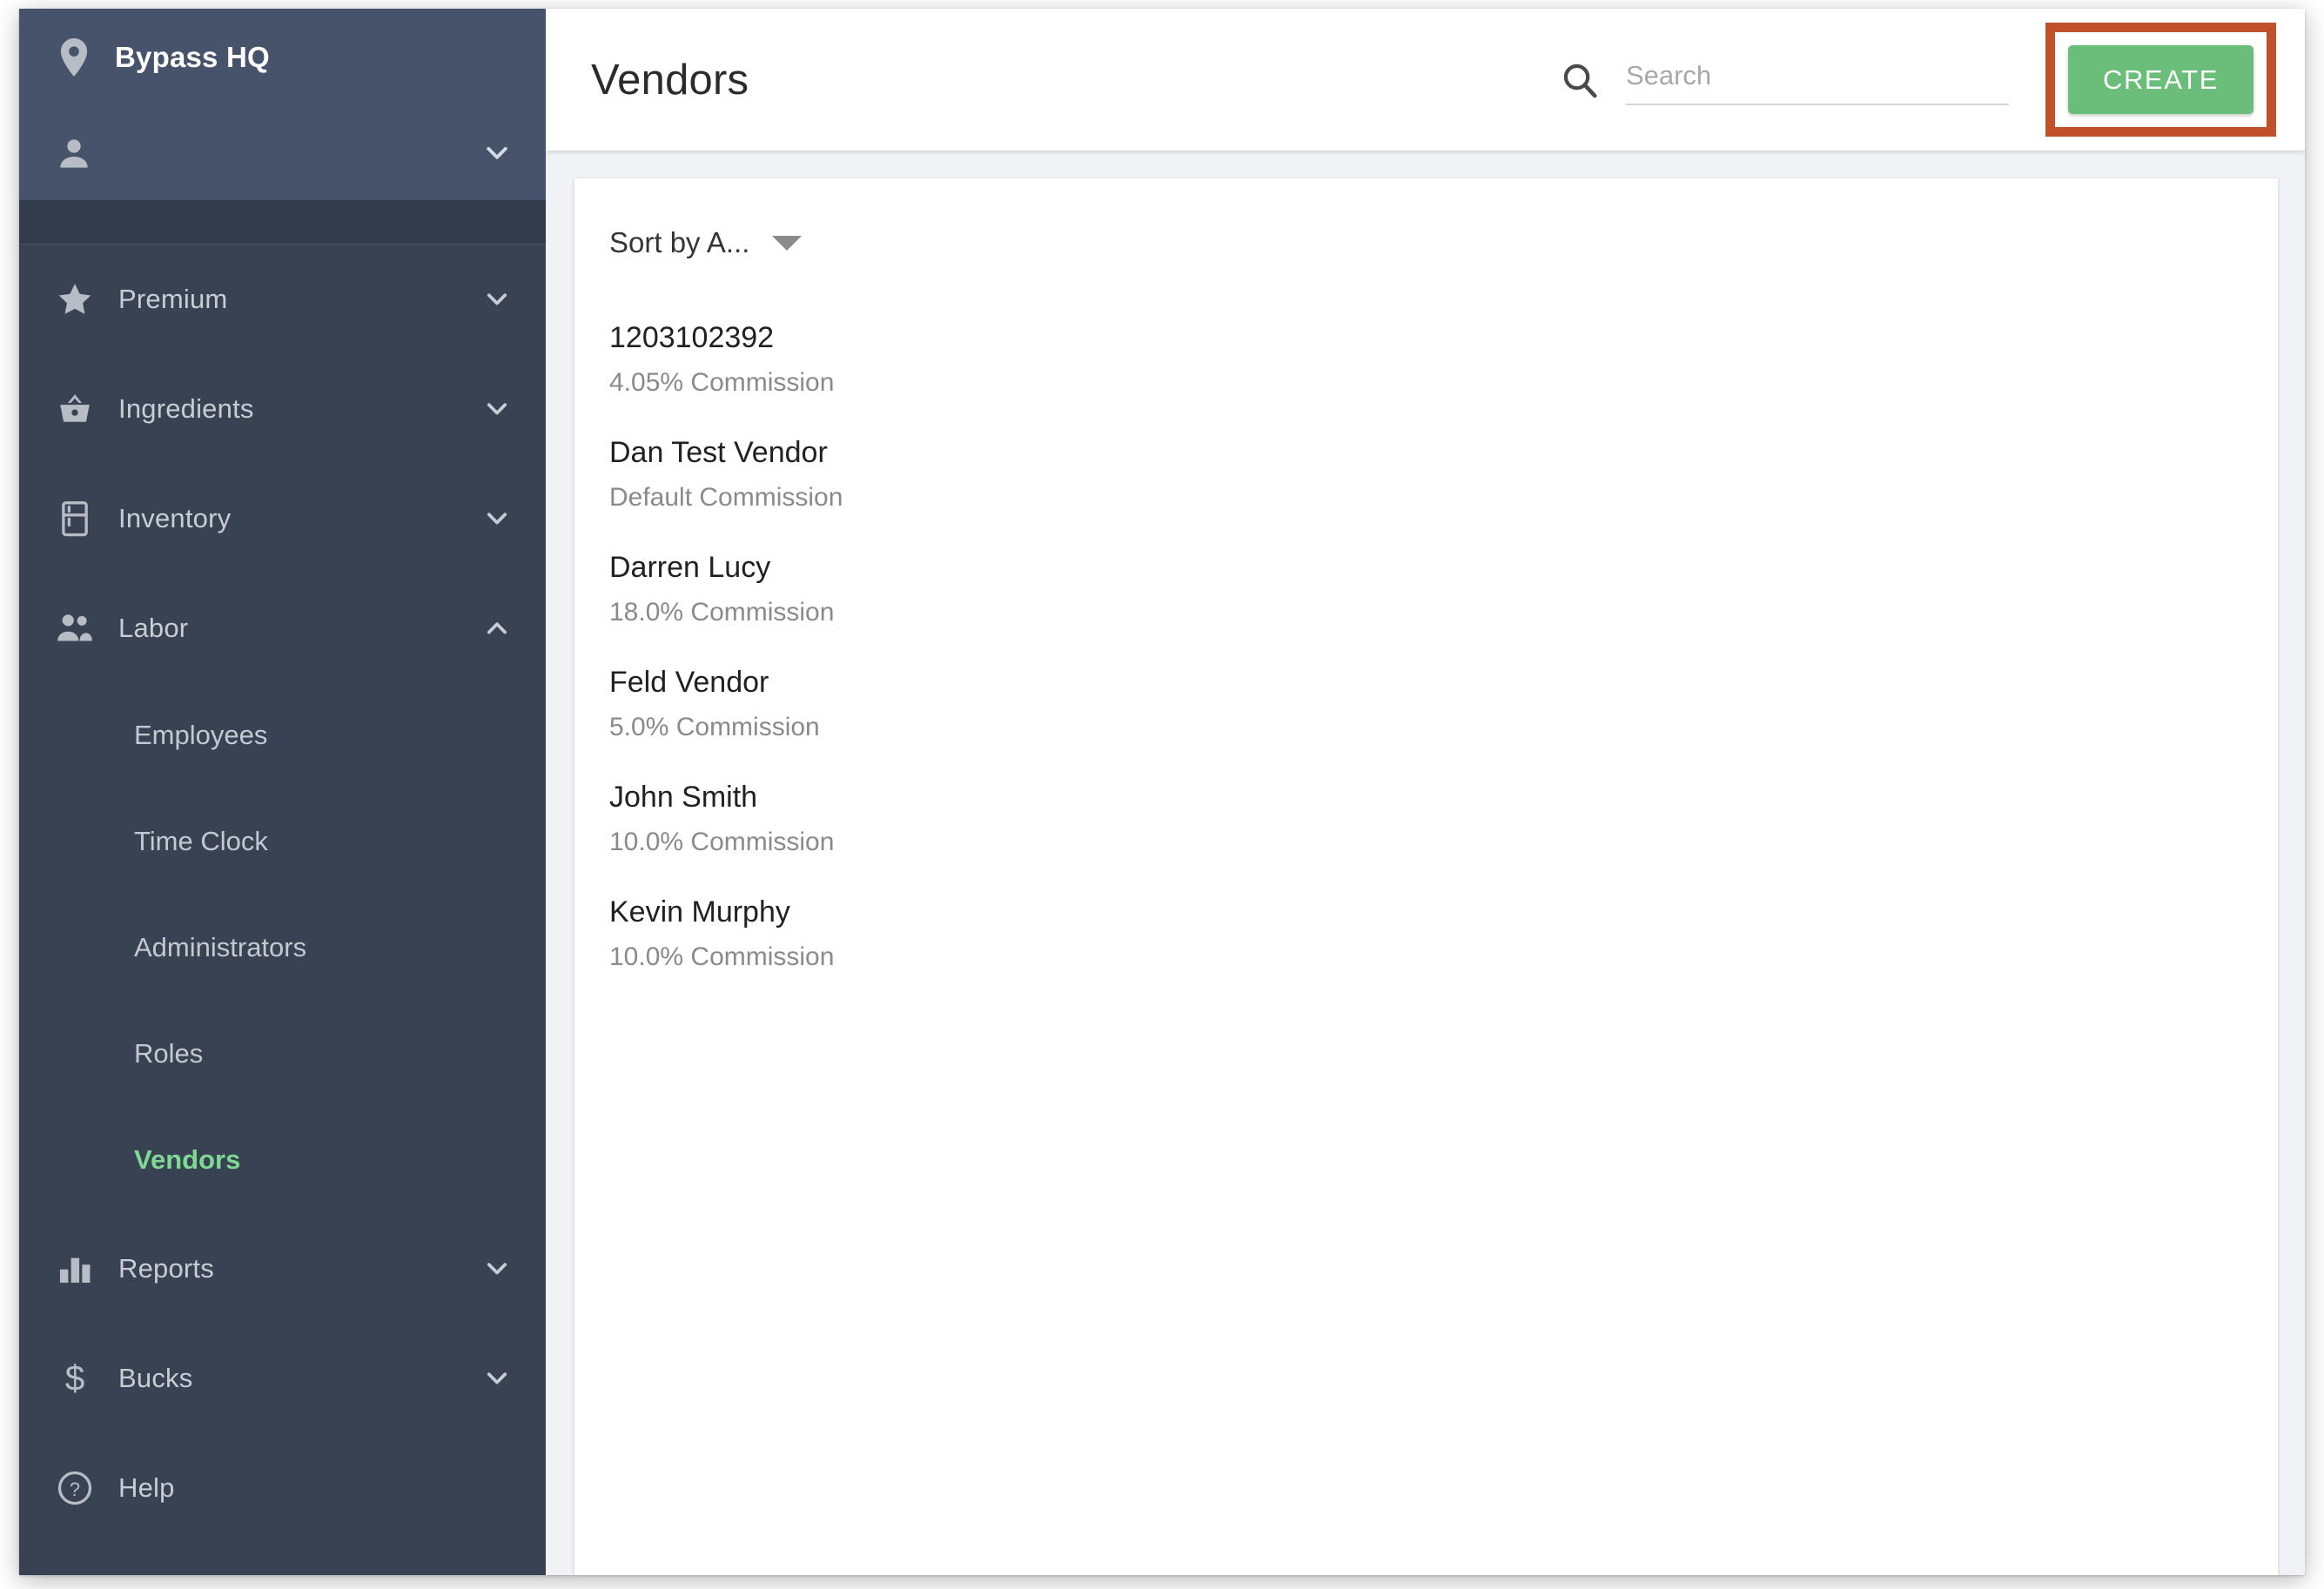 The width and height of the screenshot is (2324, 1589). Describe the element at coordinates (282, 1487) in the screenshot. I see `sidebar-item-help: ? Help` at that location.